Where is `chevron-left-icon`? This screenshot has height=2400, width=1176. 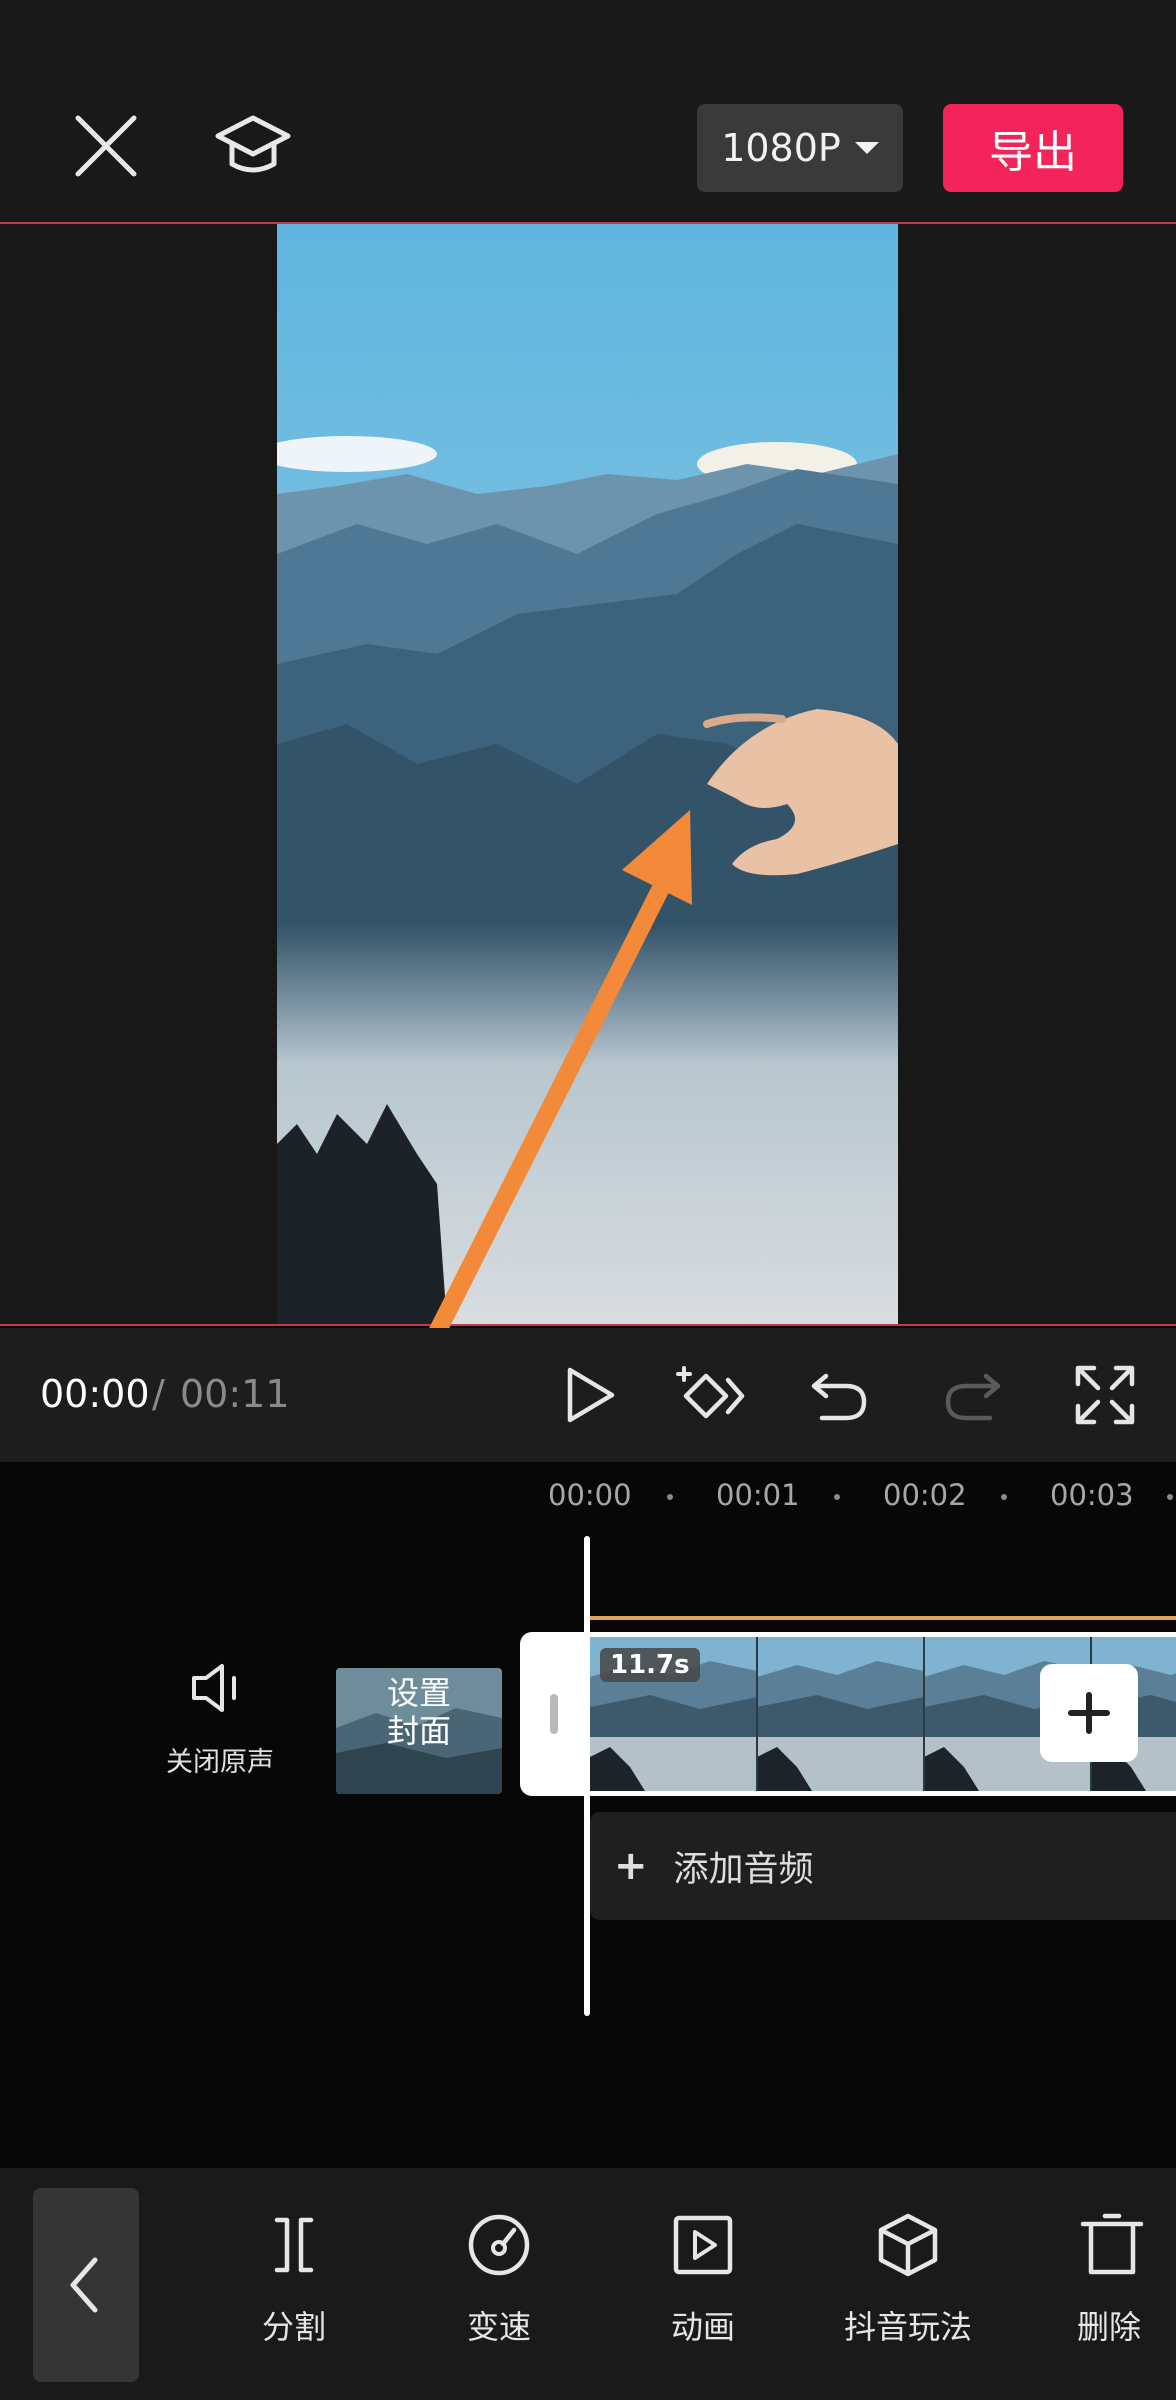 chevron-left-icon is located at coordinates (84, 2285).